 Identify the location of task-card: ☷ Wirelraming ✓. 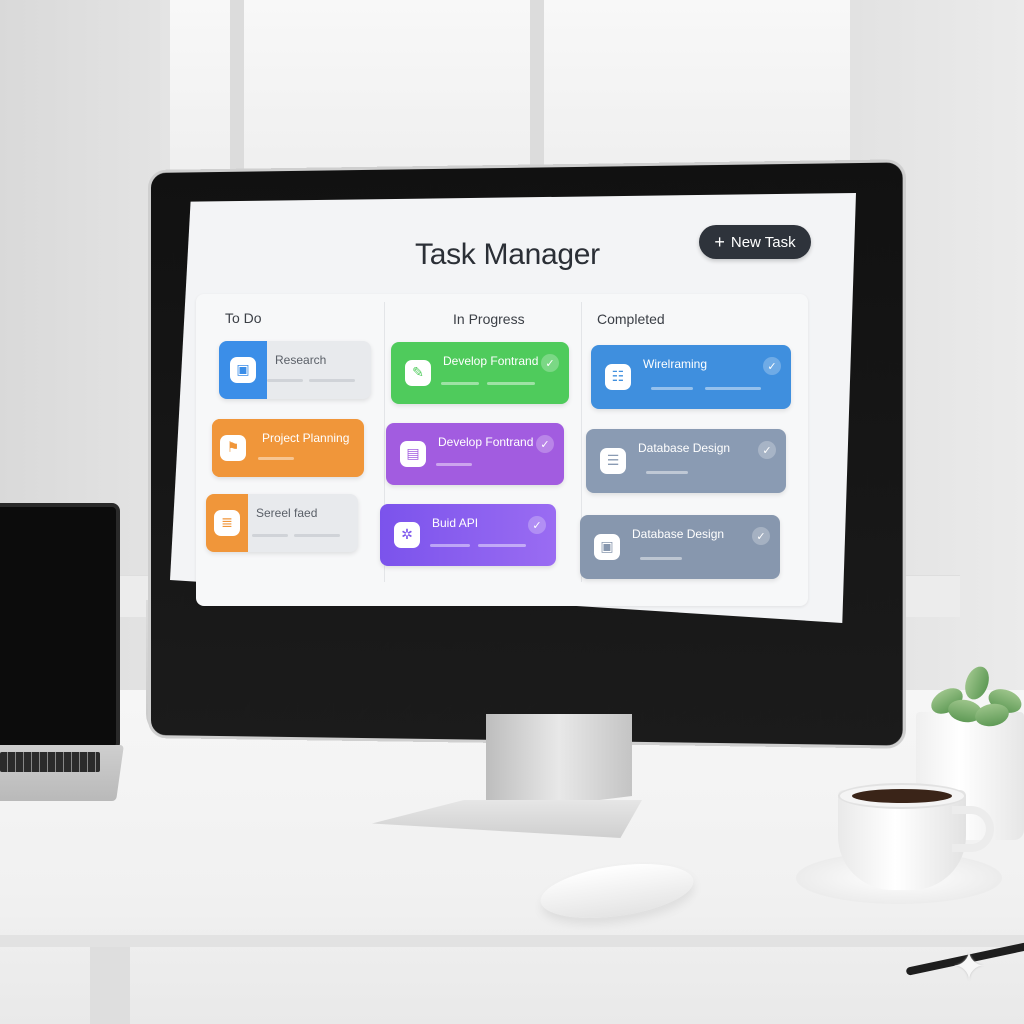
(691, 377).